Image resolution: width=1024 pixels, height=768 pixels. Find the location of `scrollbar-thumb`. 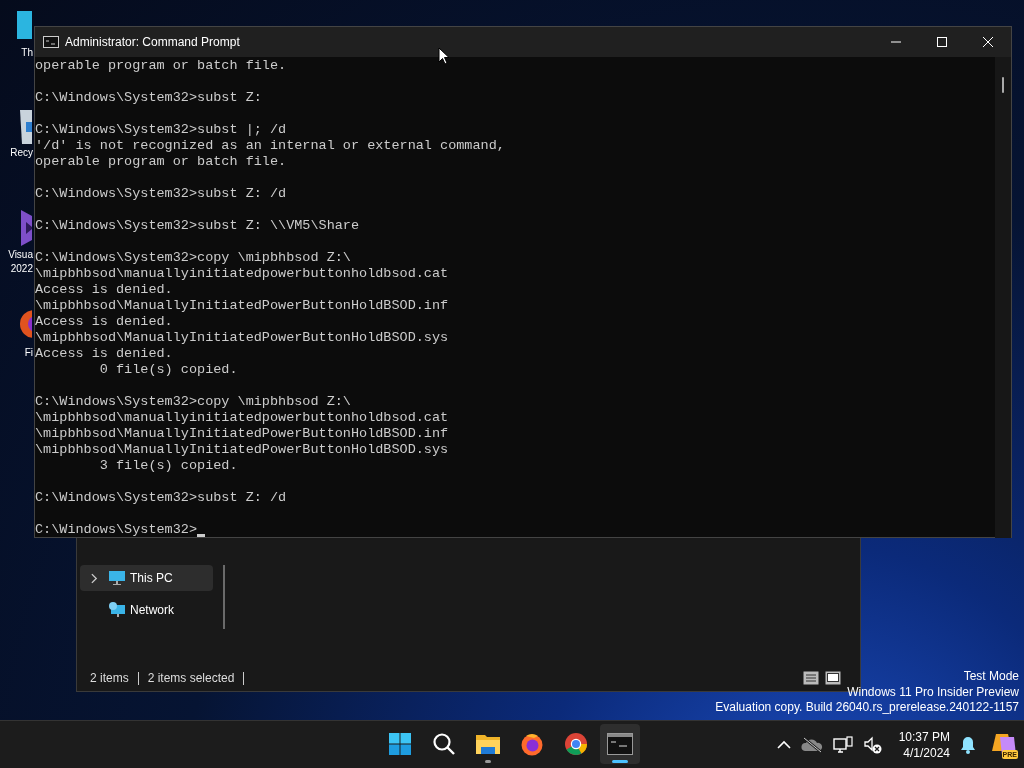

scrollbar-thumb is located at coordinates (1003, 85).